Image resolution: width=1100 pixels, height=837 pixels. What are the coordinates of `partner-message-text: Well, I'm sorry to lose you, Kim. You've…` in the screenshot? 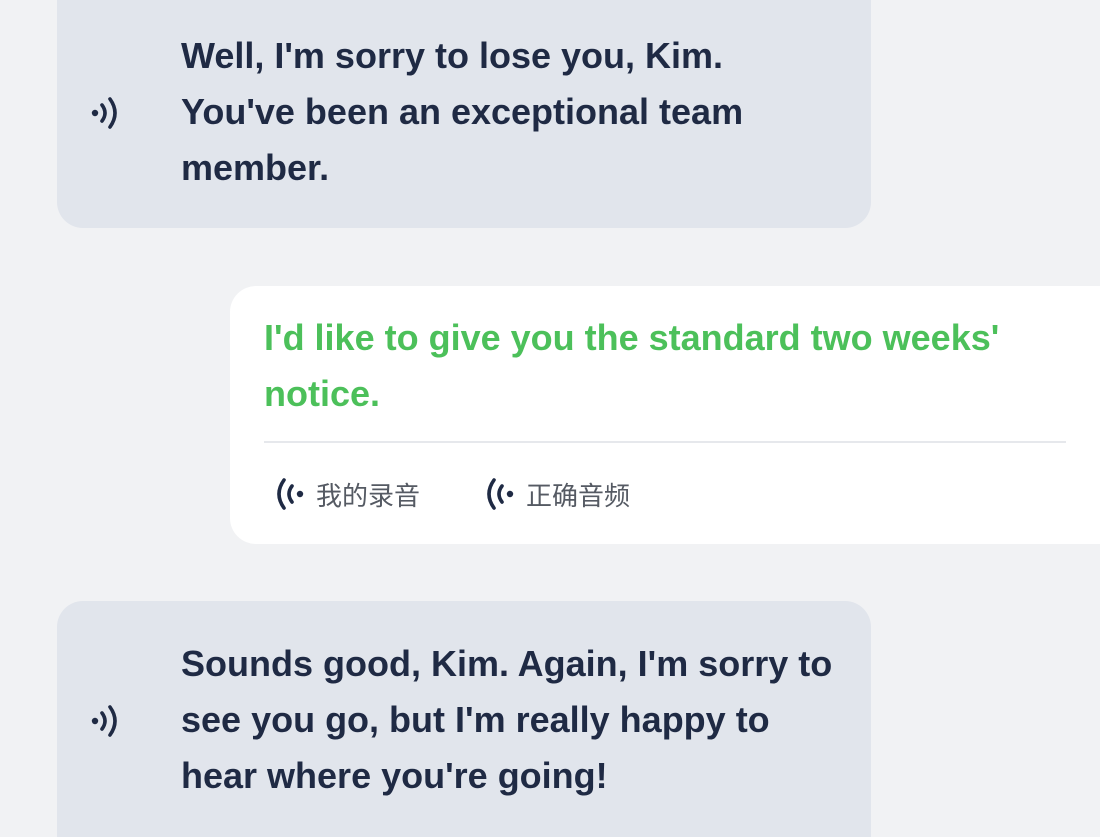 It's located at (462, 111).